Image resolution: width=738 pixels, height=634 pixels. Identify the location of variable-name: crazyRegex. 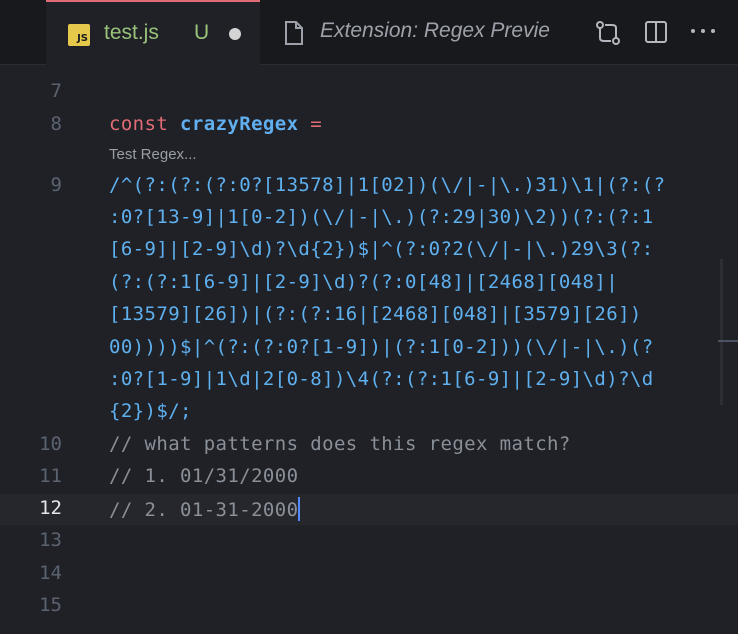
(239, 124).